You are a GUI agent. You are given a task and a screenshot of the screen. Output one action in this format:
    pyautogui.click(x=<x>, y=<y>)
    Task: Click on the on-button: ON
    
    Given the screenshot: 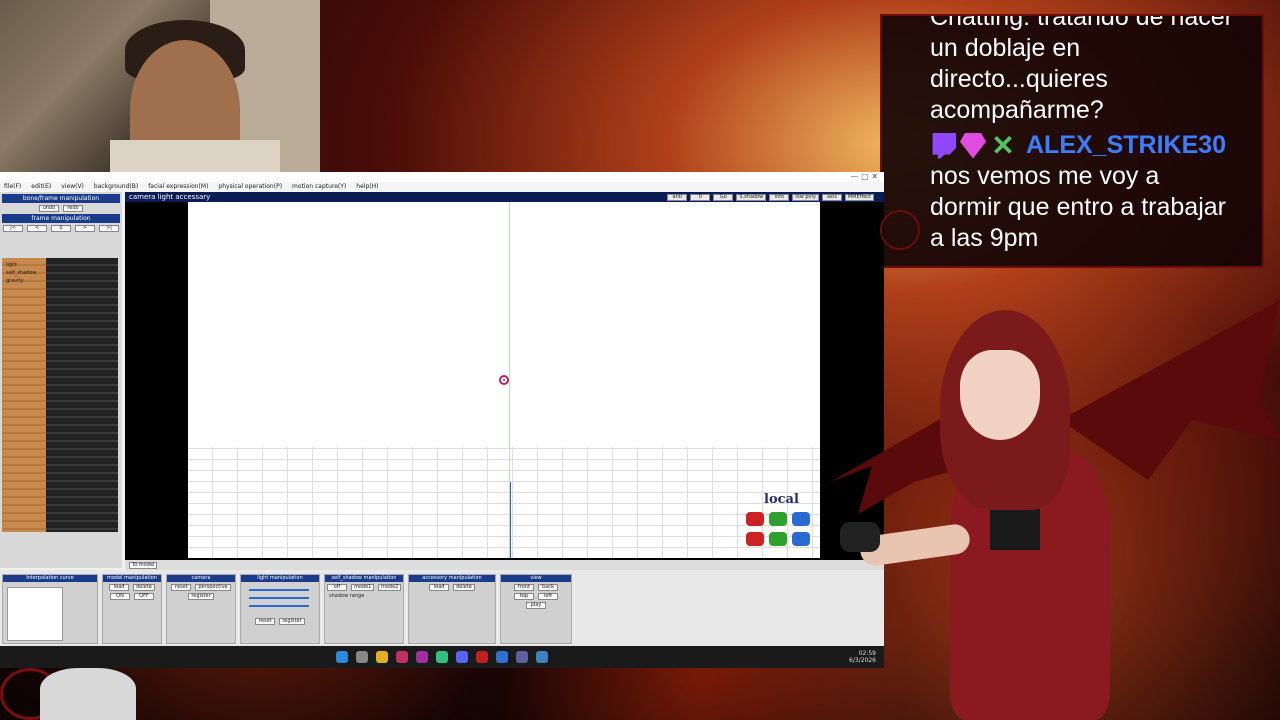 What is the action you would take?
    pyautogui.click(x=120, y=596)
    